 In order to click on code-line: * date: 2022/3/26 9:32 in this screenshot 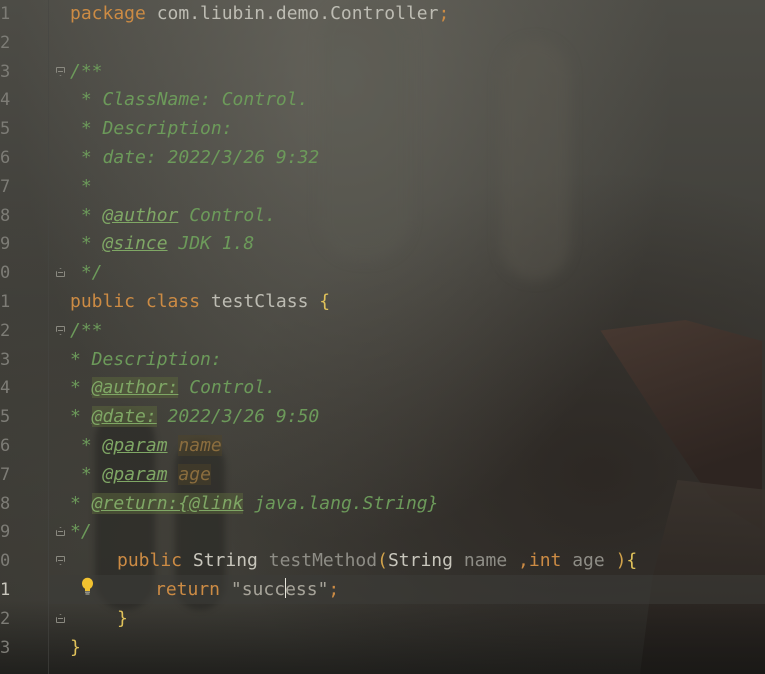, I will do `click(194, 158)`.